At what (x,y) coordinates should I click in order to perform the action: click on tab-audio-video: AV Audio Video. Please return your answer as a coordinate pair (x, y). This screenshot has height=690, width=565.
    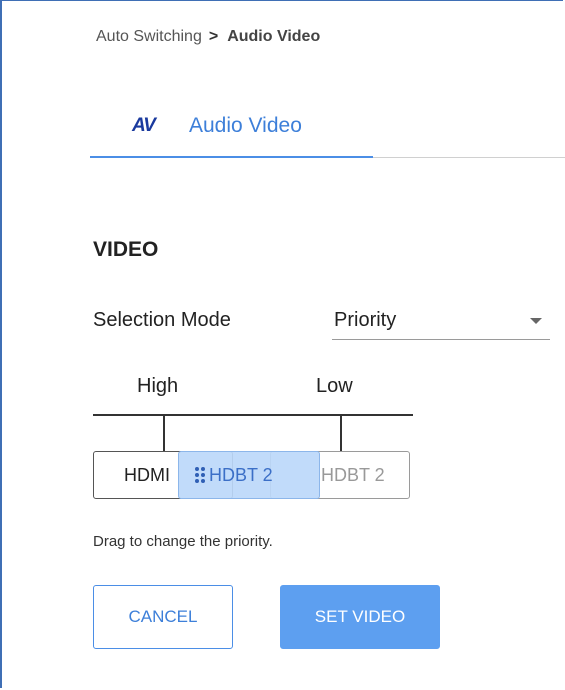
    Looking at the image, I should click on (231, 129).